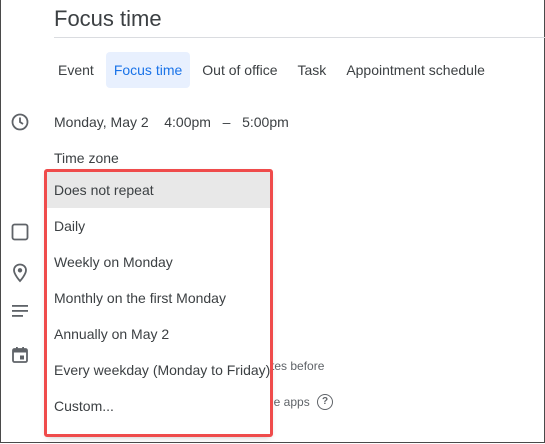  Describe the element at coordinates (299, 19) in the screenshot. I see `title-input: Focus time` at that location.